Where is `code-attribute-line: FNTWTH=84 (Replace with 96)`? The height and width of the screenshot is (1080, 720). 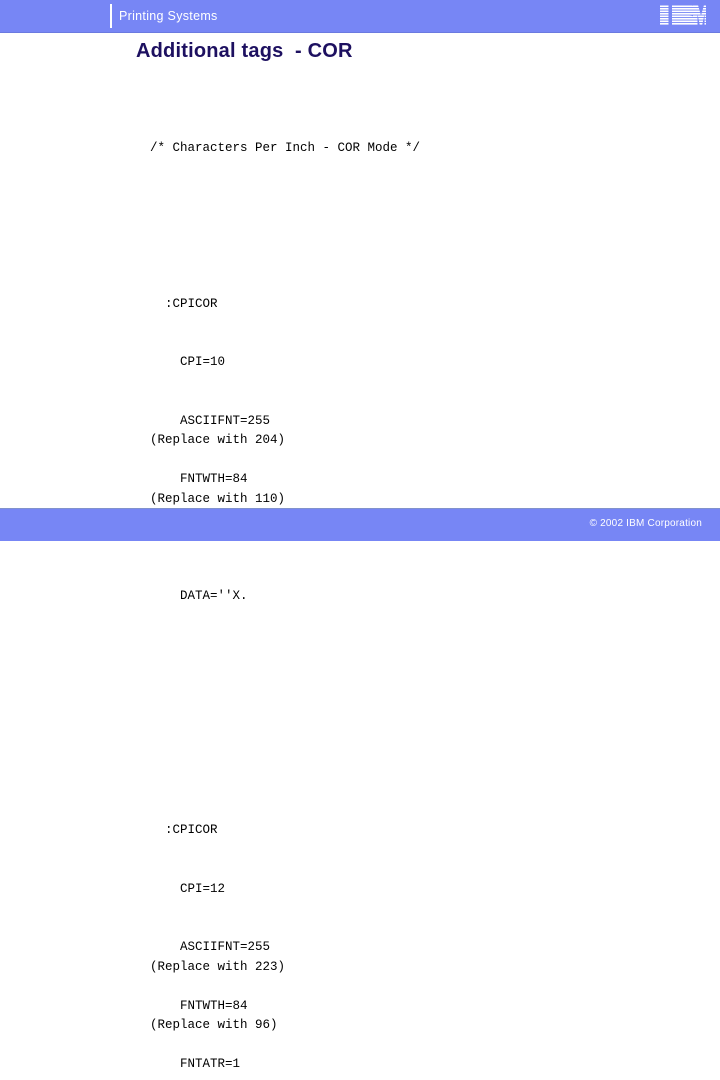 code-attribute-line: FNTWTH=84 (Replace with 96) is located at coordinates (223, 1005).